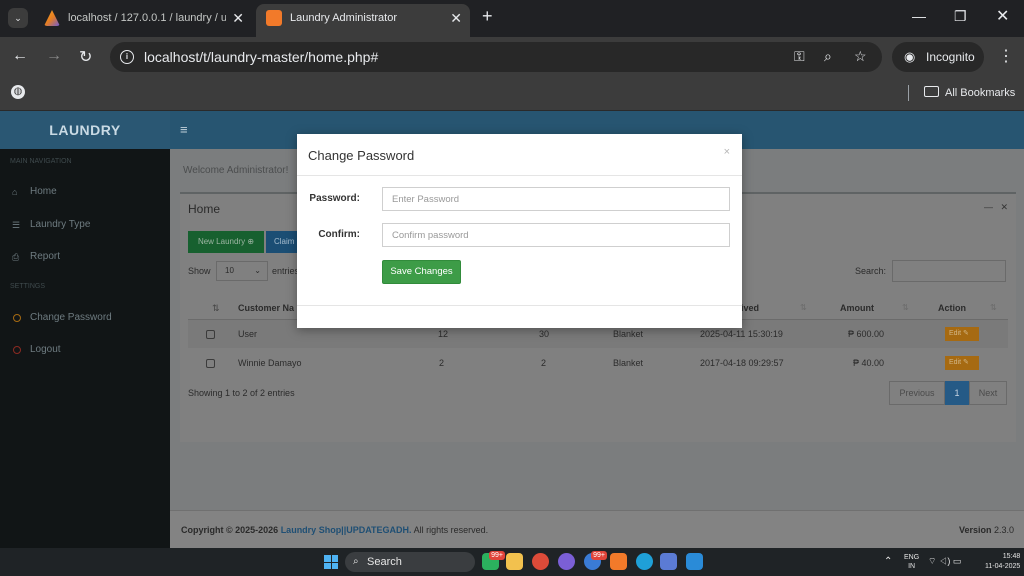 Image resolution: width=1024 pixels, height=576 pixels. What do you see at coordinates (493, 560) in the screenshot?
I see `whatsapp-icon: 99+` at bounding box center [493, 560].